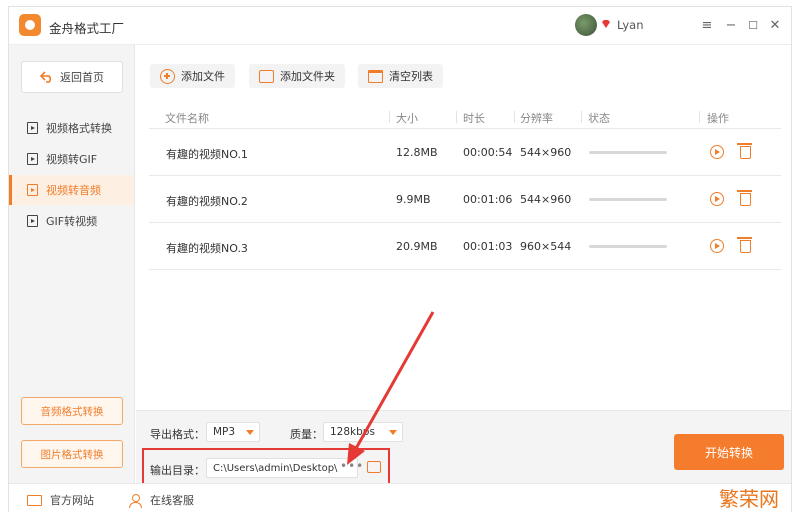  What do you see at coordinates (391, 388) in the screenshot?
I see `annotation-arrow` at bounding box center [391, 388].